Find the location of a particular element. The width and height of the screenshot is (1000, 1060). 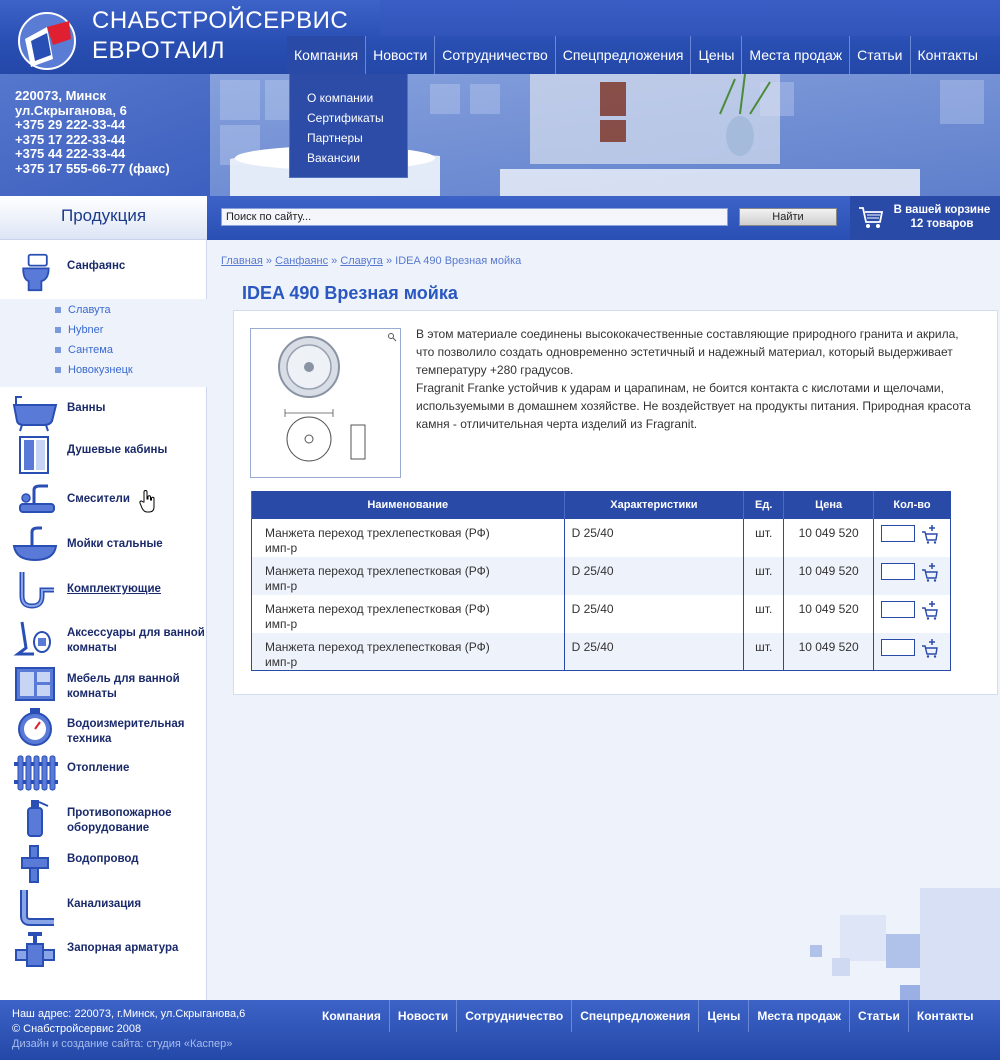

search-input is located at coordinates (474, 217).